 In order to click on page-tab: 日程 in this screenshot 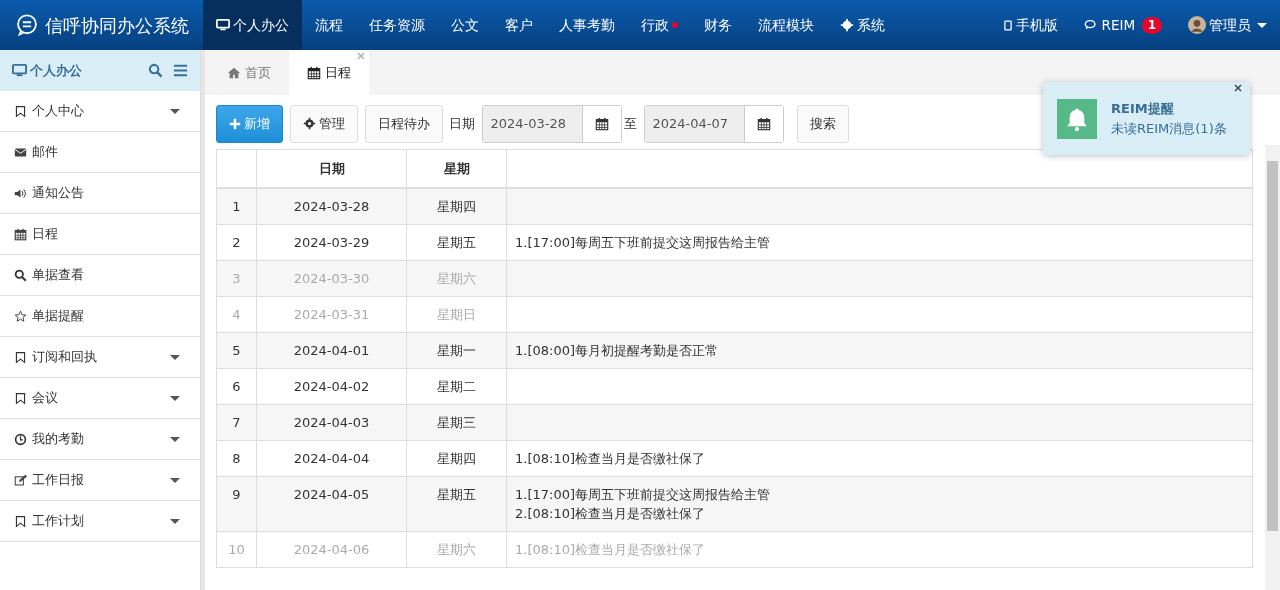, I will do `click(329, 72)`.